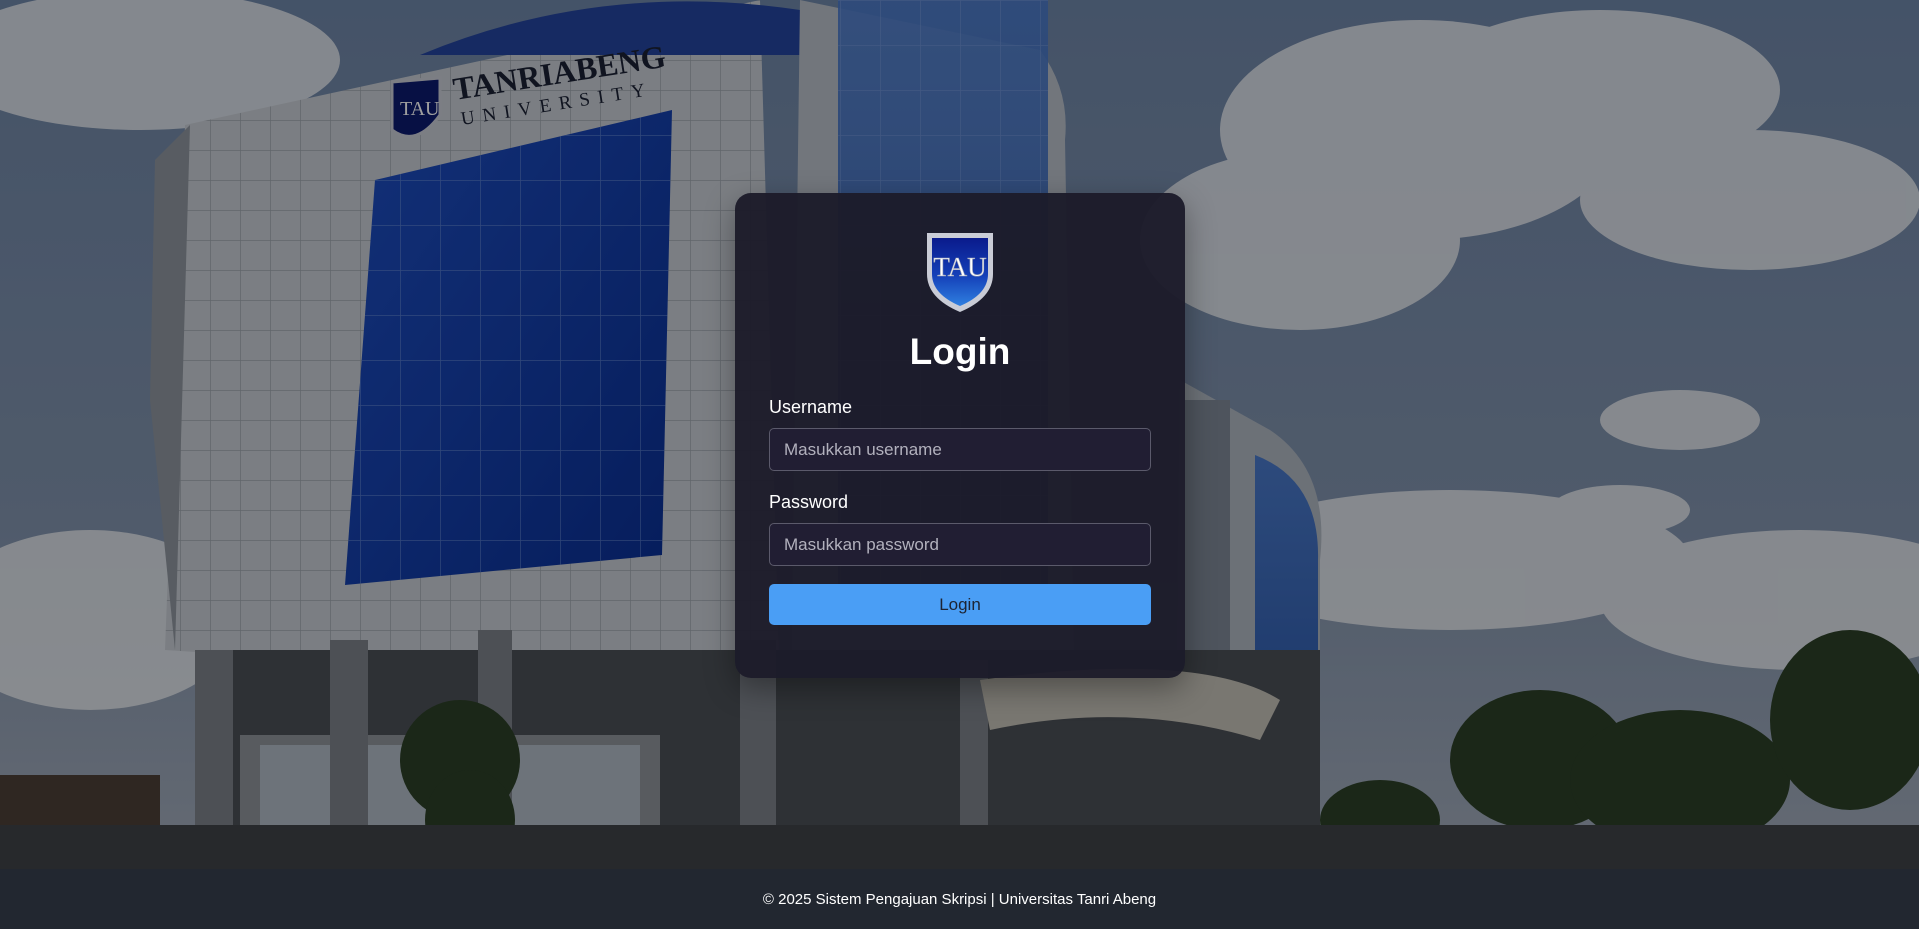 The height and width of the screenshot is (929, 1919). Describe the element at coordinates (960, 544) in the screenshot. I see `password-input` at that location.